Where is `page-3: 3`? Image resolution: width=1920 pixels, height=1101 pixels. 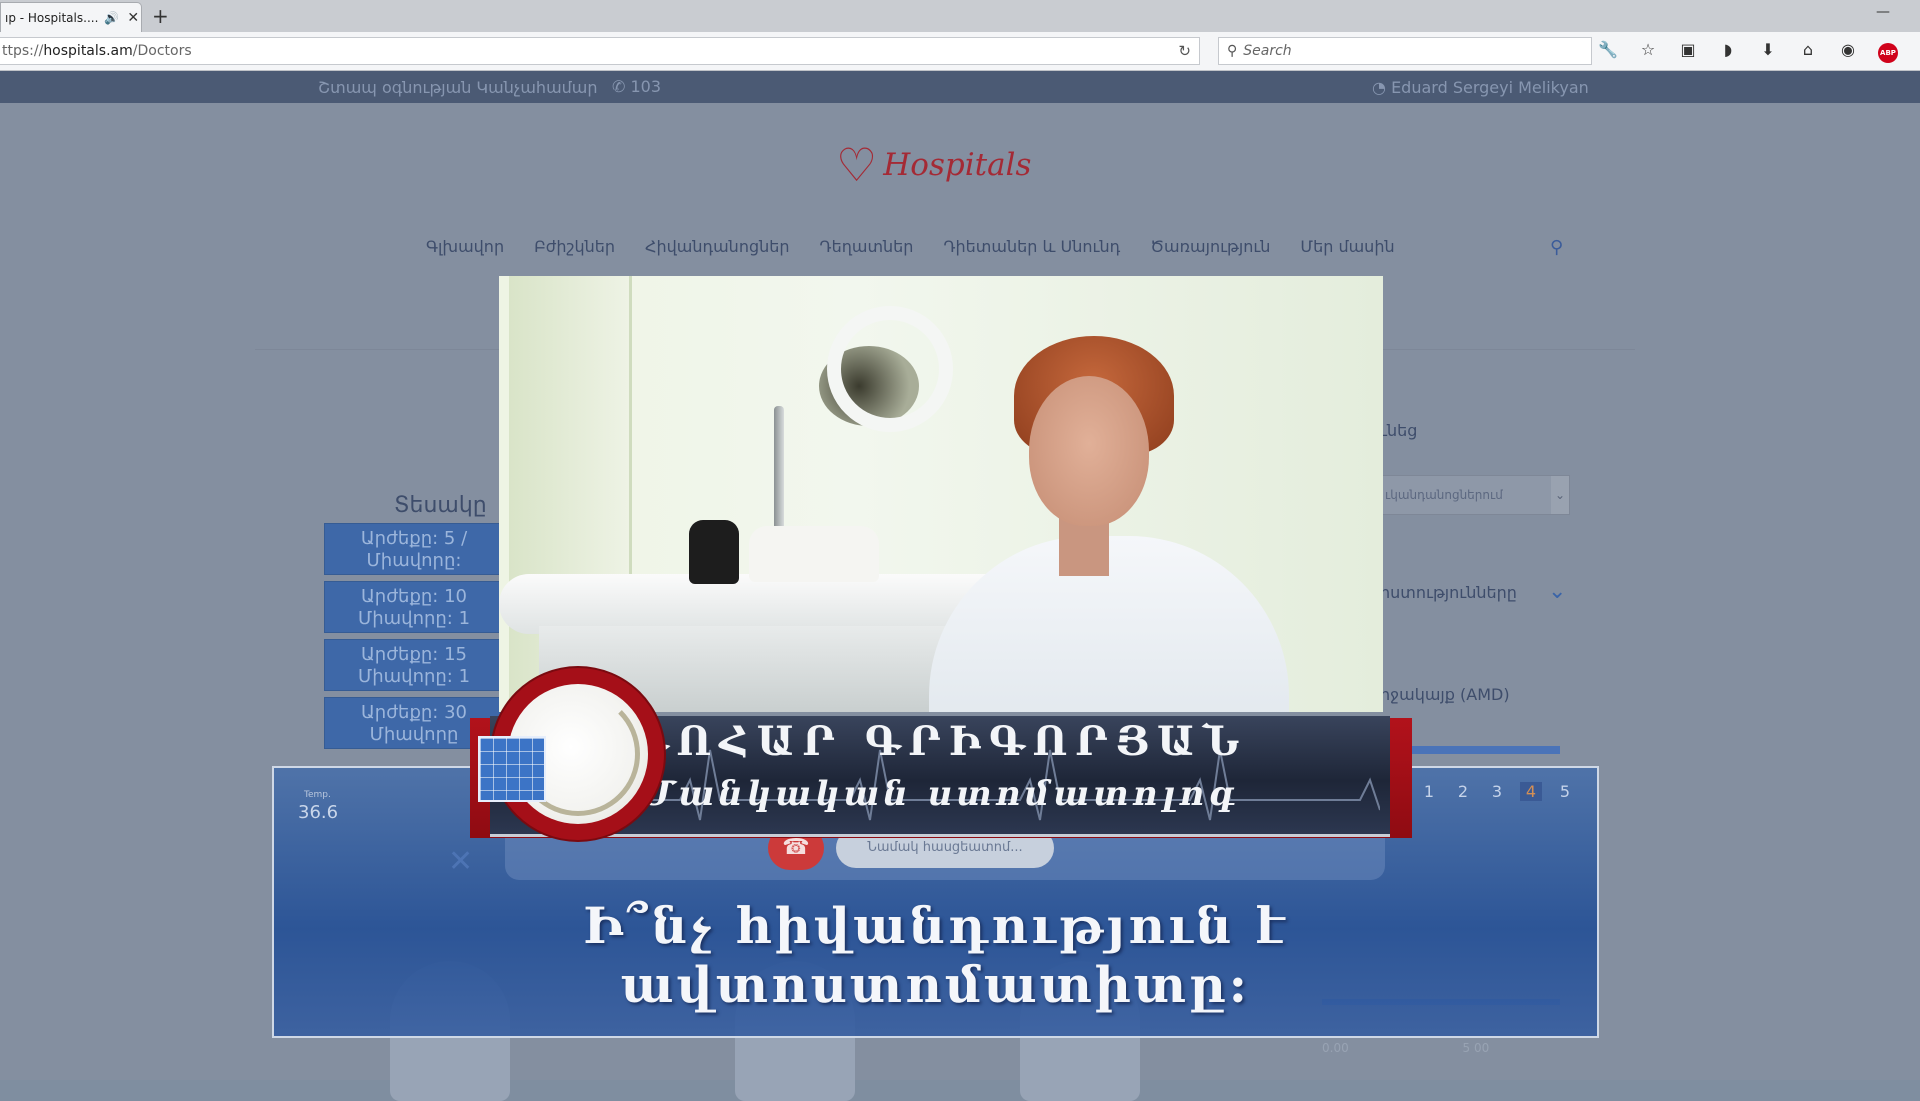 page-3: 3 is located at coordinates (1497, 791).